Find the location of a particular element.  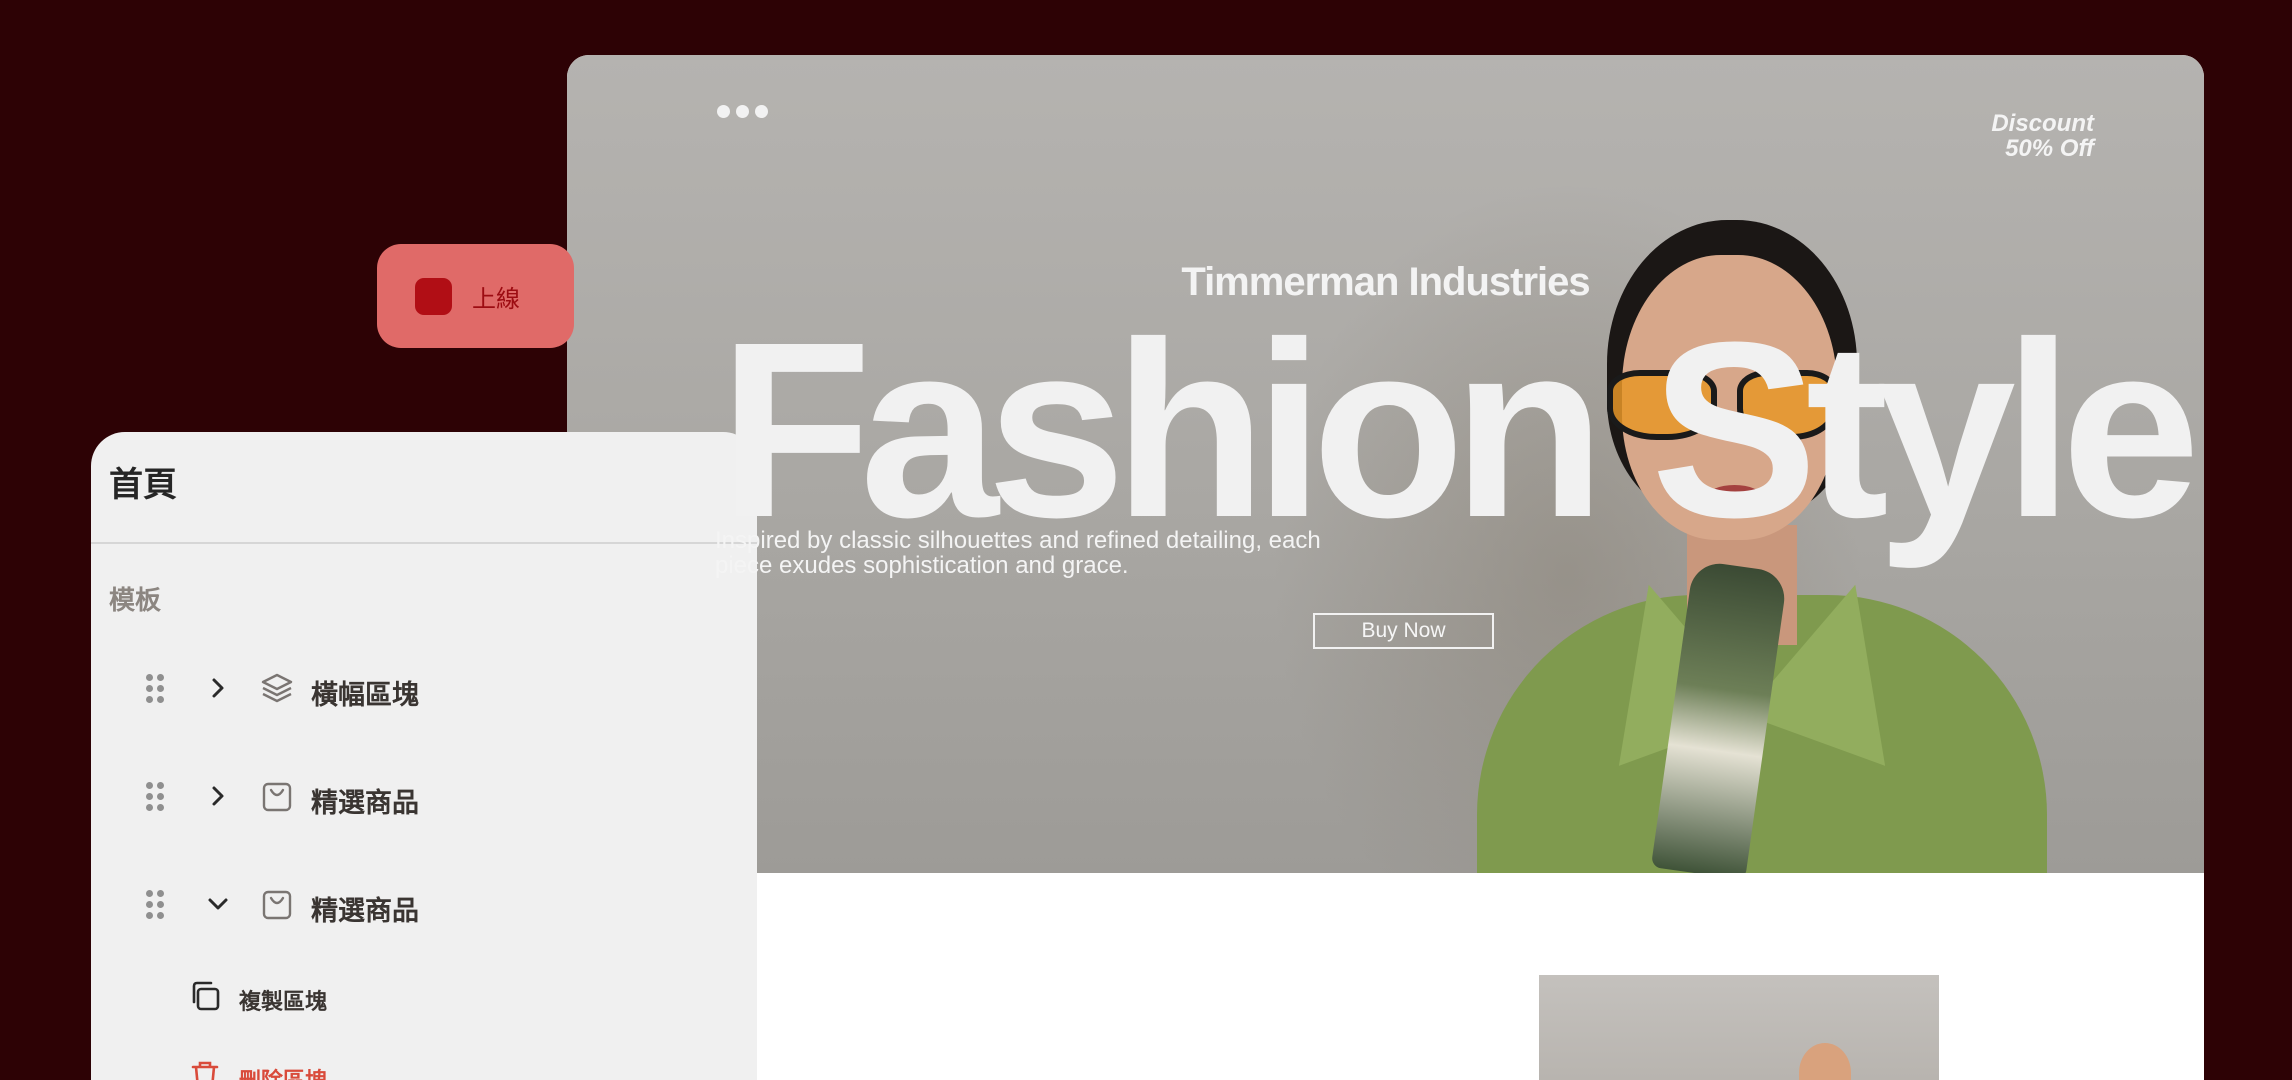

discount-label: Discount 50% Off is located at coordinates (2042, 136).